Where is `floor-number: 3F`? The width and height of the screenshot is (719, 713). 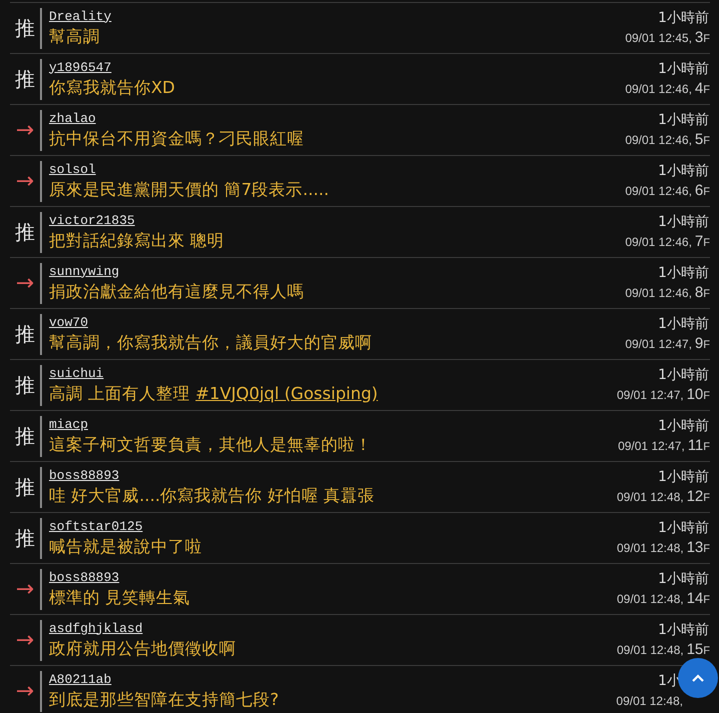 floor-number: 3F is located at coordinates (702, 38).